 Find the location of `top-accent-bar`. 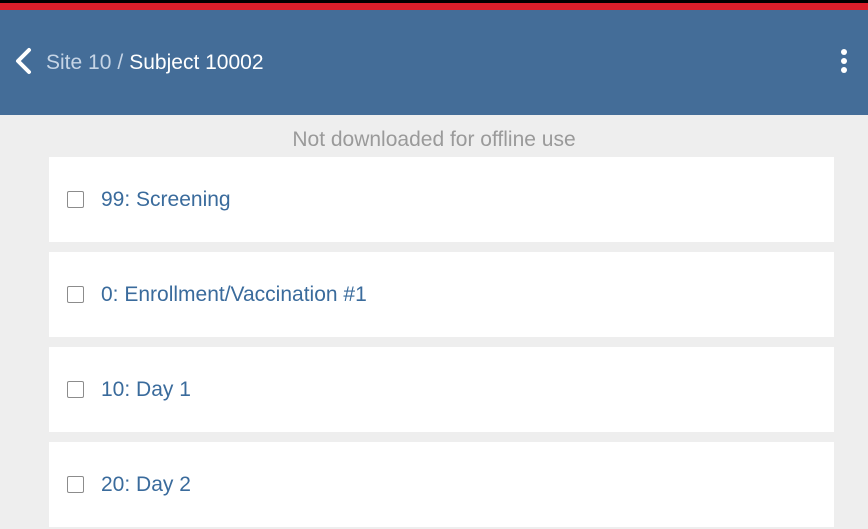

top-accent-bar is located at coordinates (434, 5).